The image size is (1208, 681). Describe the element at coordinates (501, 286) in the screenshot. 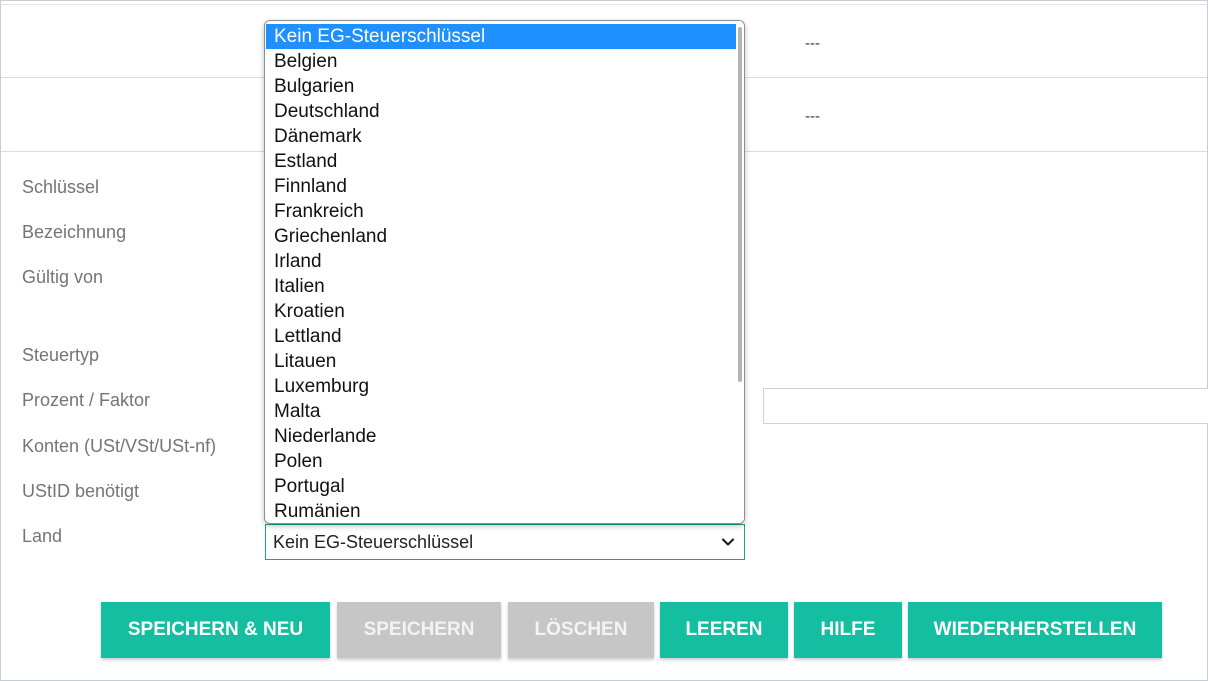

I see `dropdown-option: Italien` at that location.